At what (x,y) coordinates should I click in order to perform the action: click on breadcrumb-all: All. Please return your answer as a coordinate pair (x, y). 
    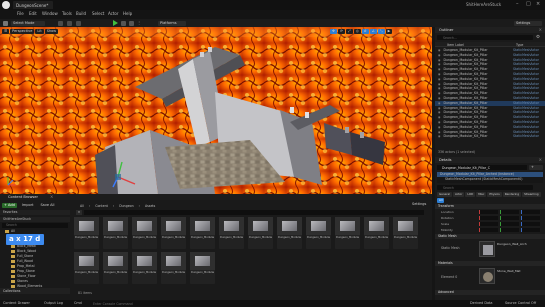
    Looking at the image, I should click on (82, 206).